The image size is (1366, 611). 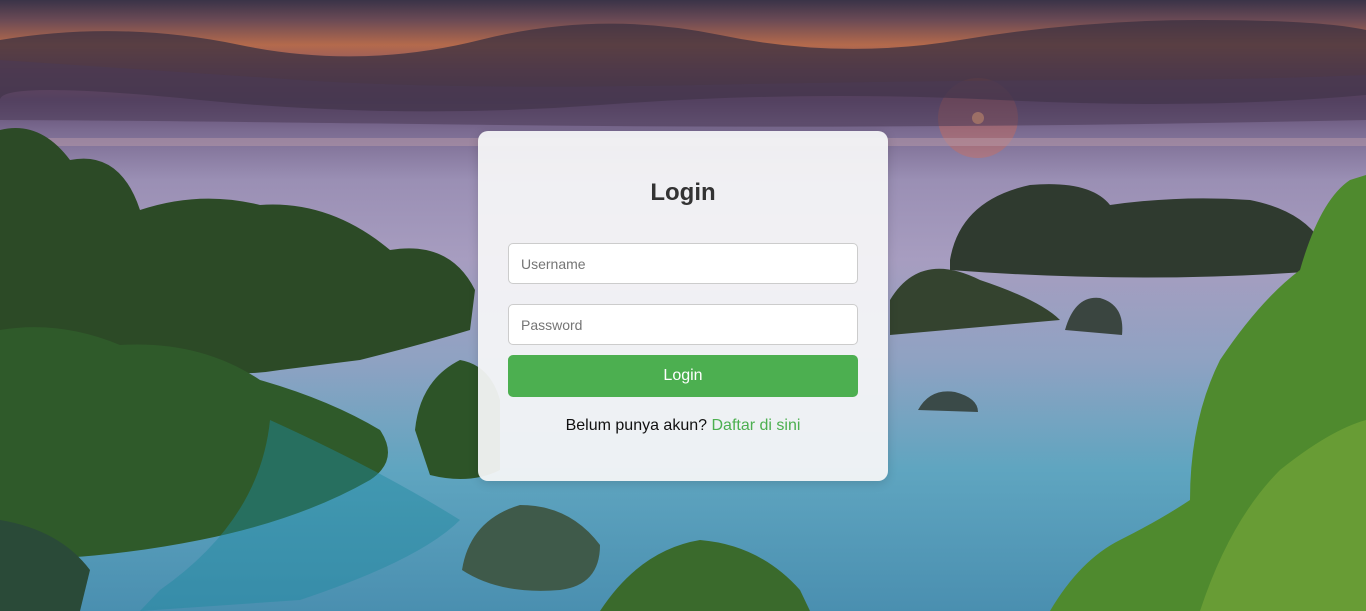 I want to click on login-button: Login, so click(x=683, y=376).